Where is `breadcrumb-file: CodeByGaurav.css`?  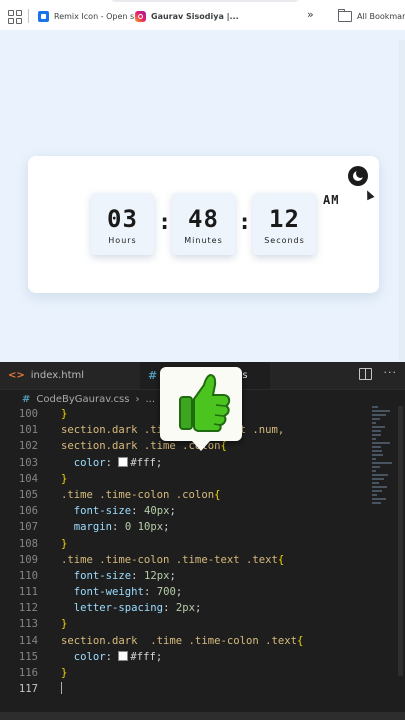 breadcrumb-file: CodeByGaurav.css is located at coordinates (82, 399).